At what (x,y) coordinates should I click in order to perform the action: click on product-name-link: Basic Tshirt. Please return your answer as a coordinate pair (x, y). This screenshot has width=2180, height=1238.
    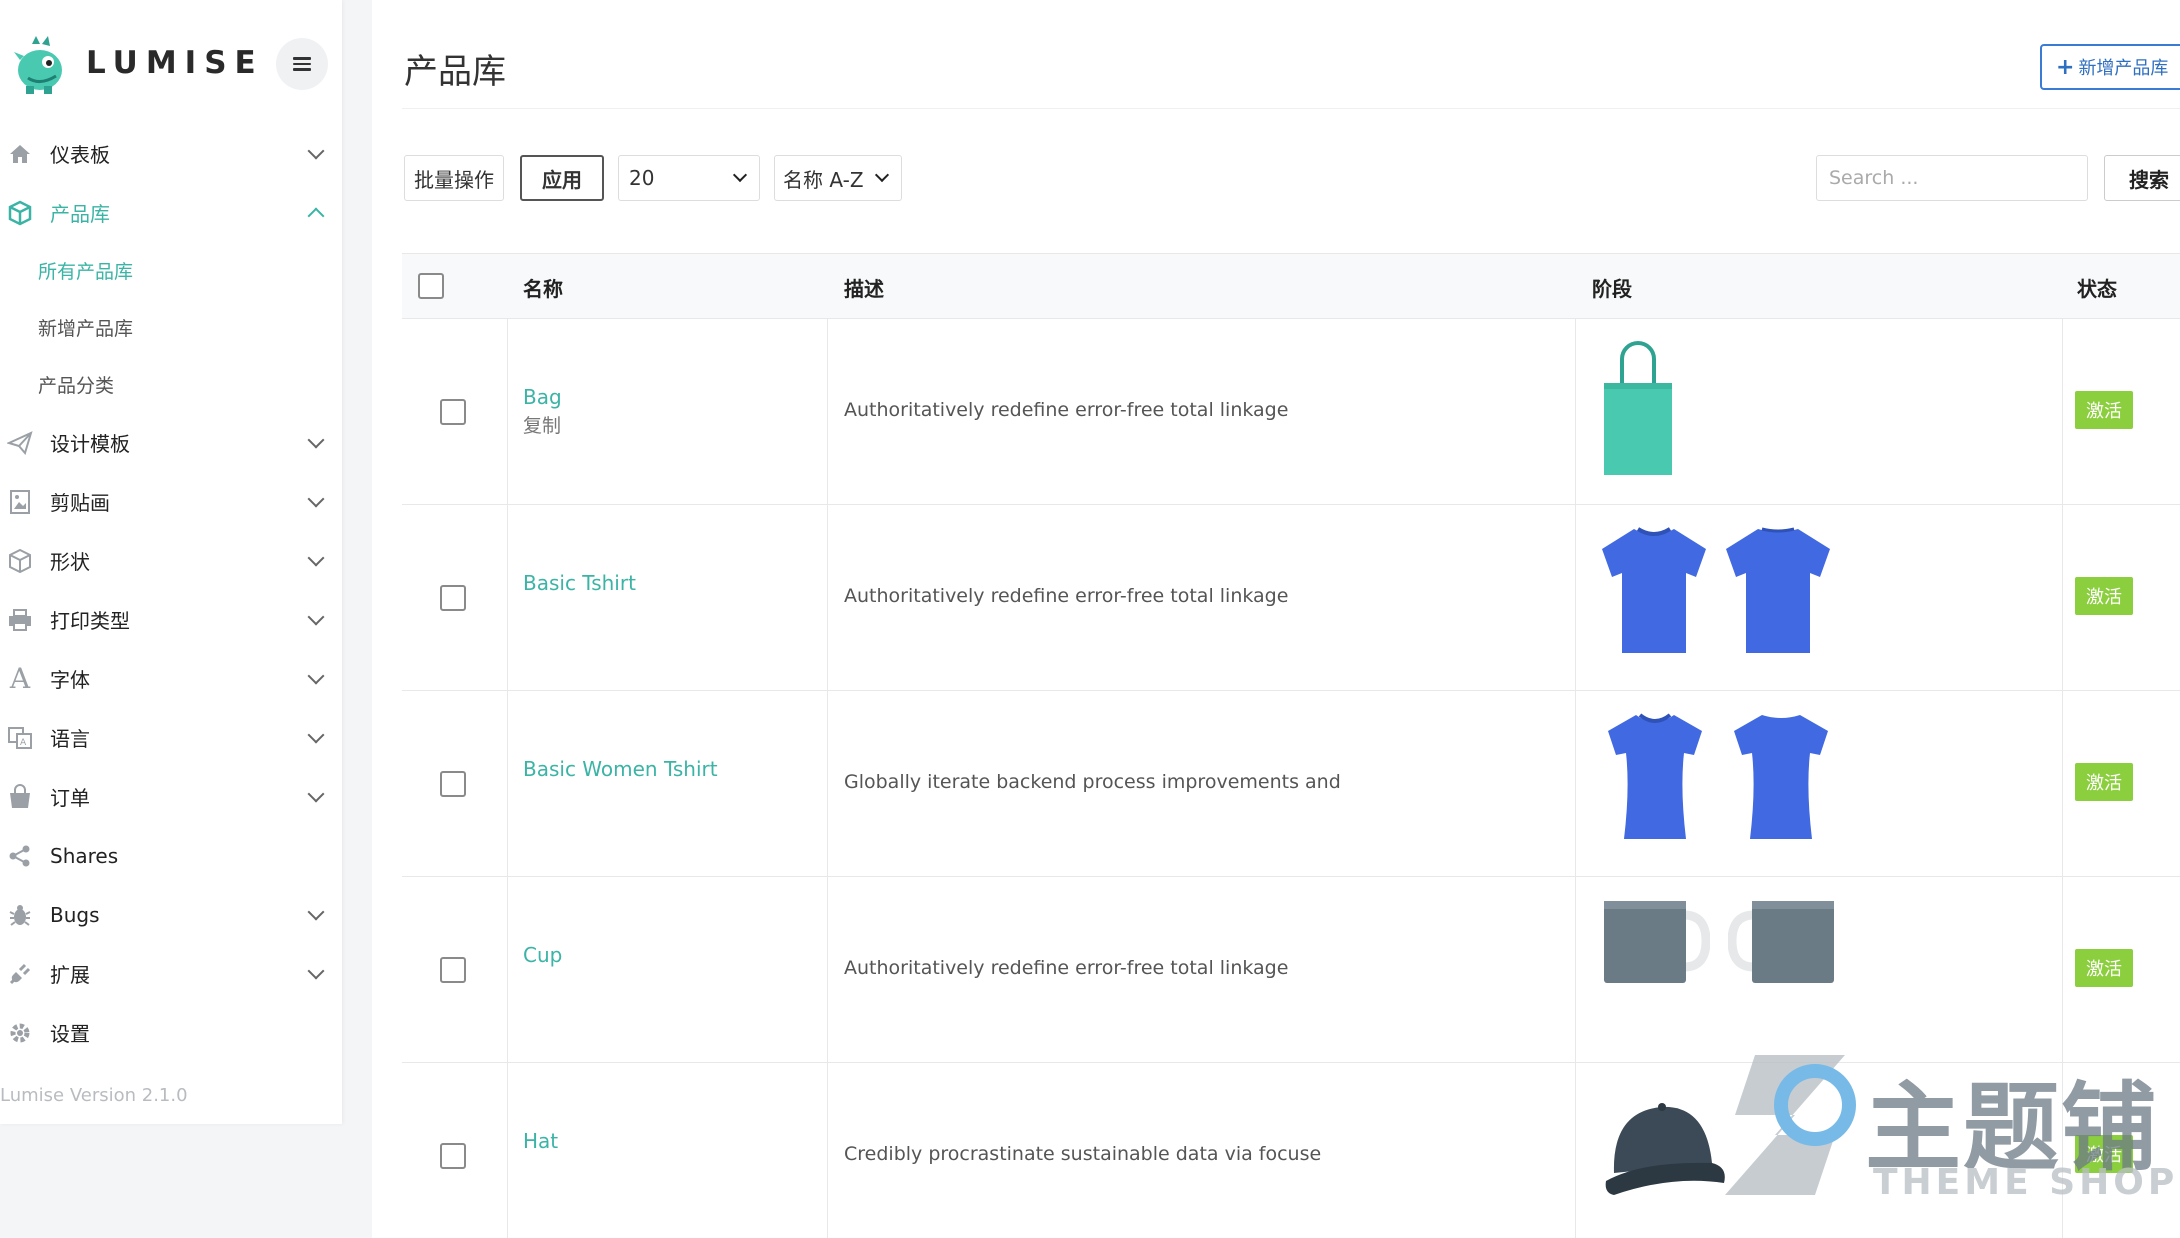
    Looking at the image, I should click on (579, 583).